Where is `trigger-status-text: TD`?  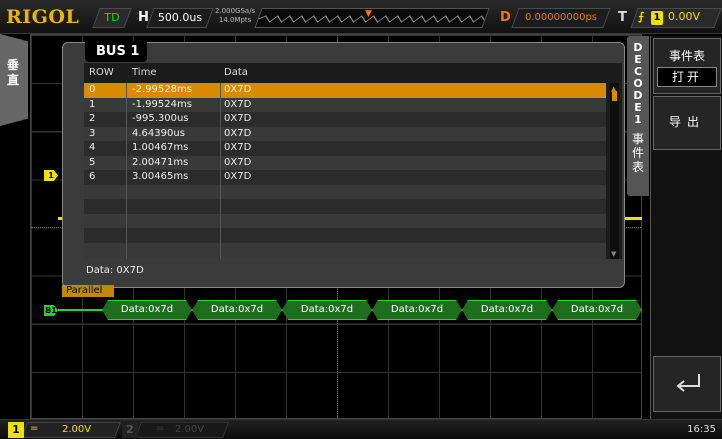 trigger-status-text: TD is located at coordinates (112, 17).